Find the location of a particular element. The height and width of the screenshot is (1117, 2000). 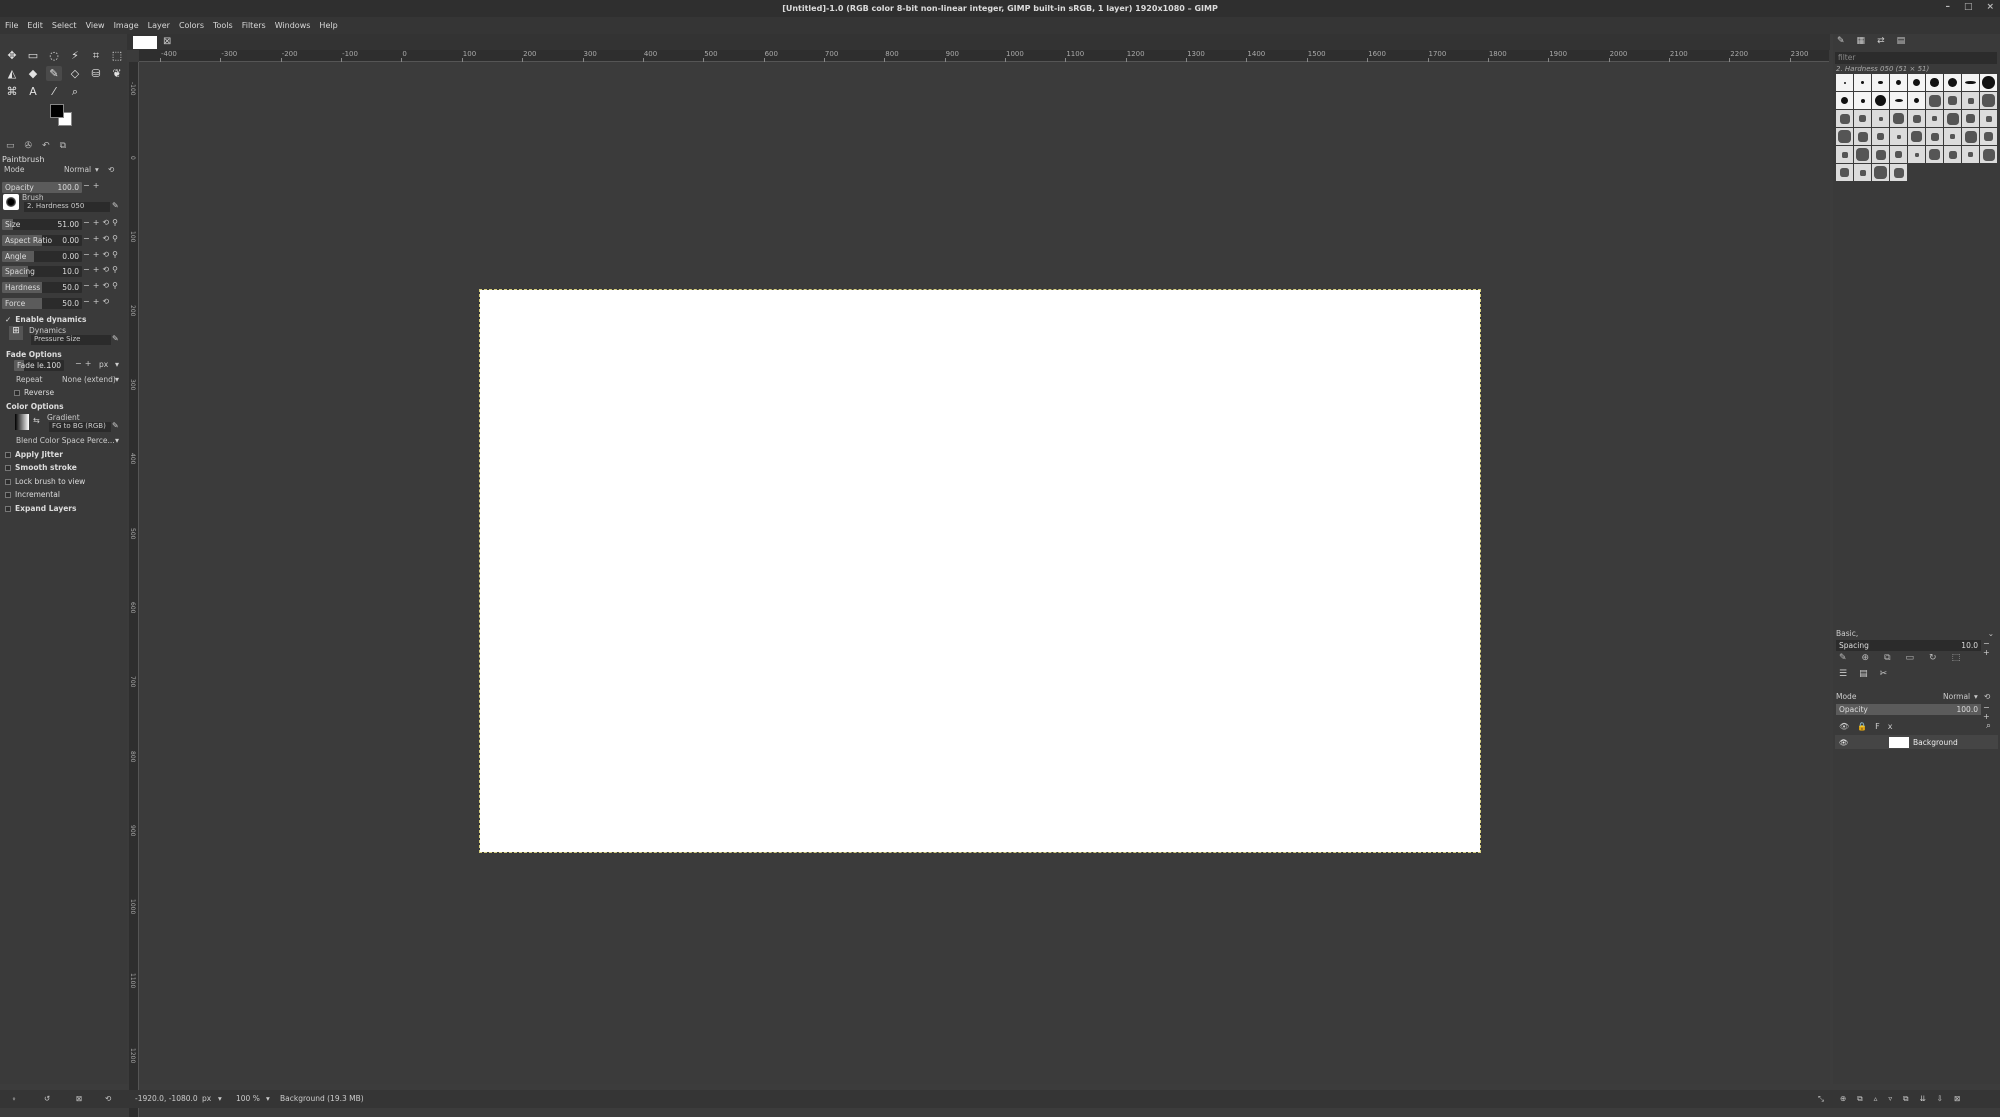

patterns-tab-icon: ▦ is located at coordinates (1861, 43).